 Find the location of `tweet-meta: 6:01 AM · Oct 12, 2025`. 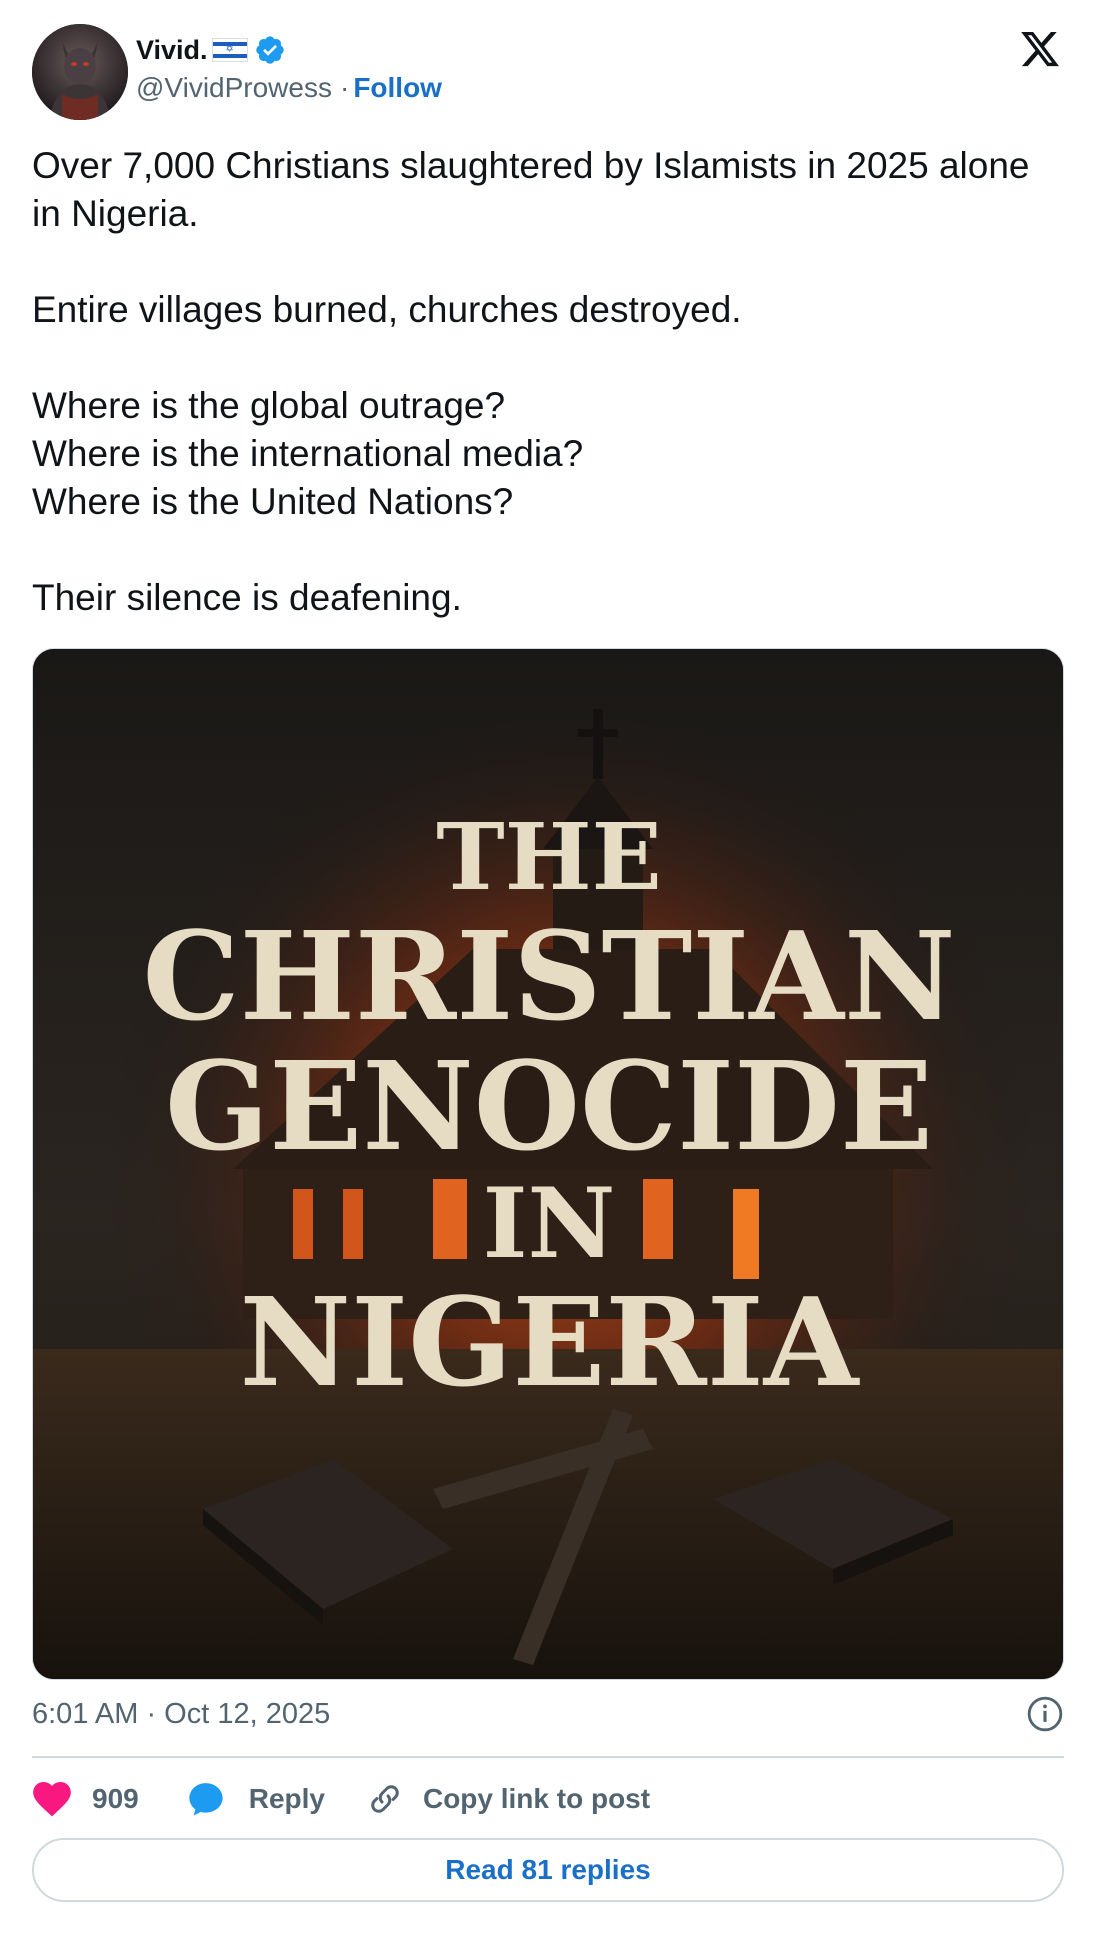

tweet-meta: 6:01 AM · Oct 12, 2025 is located at coordinates (548, 1714).